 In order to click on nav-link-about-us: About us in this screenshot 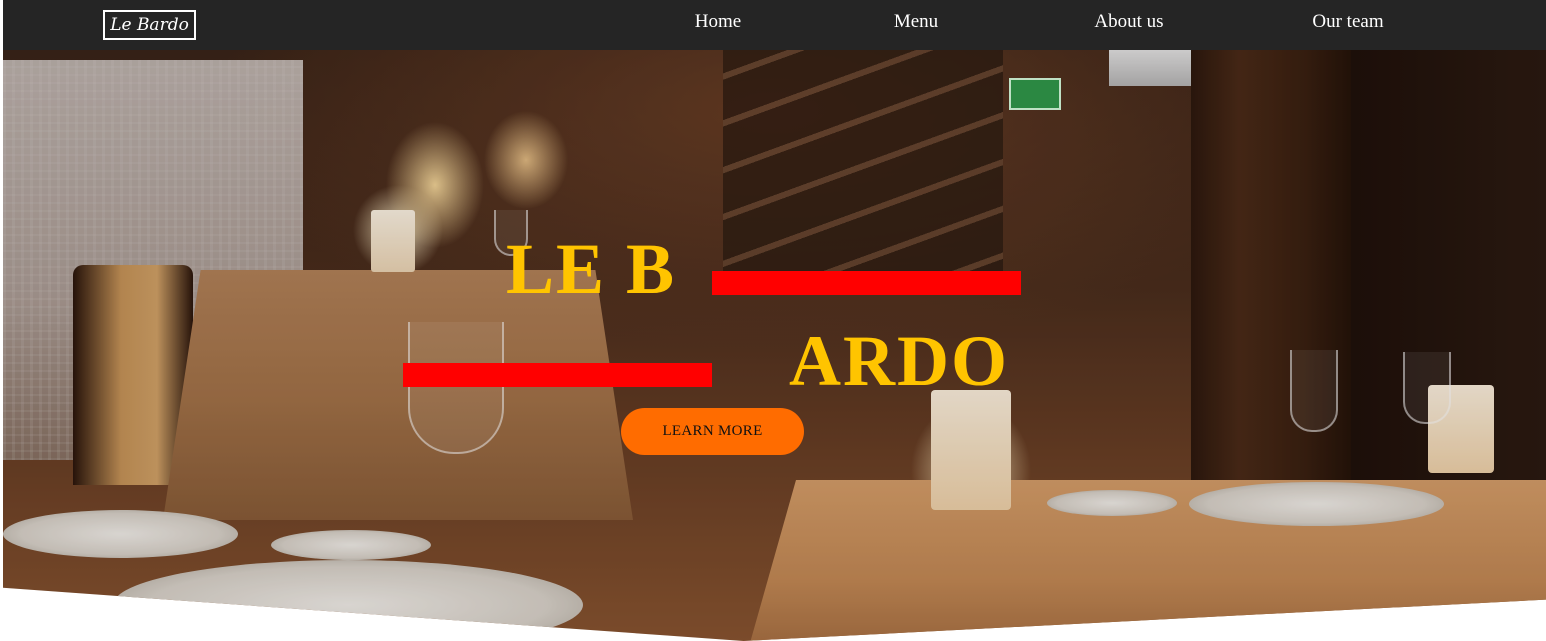, I will do `click(1129, 22)`.